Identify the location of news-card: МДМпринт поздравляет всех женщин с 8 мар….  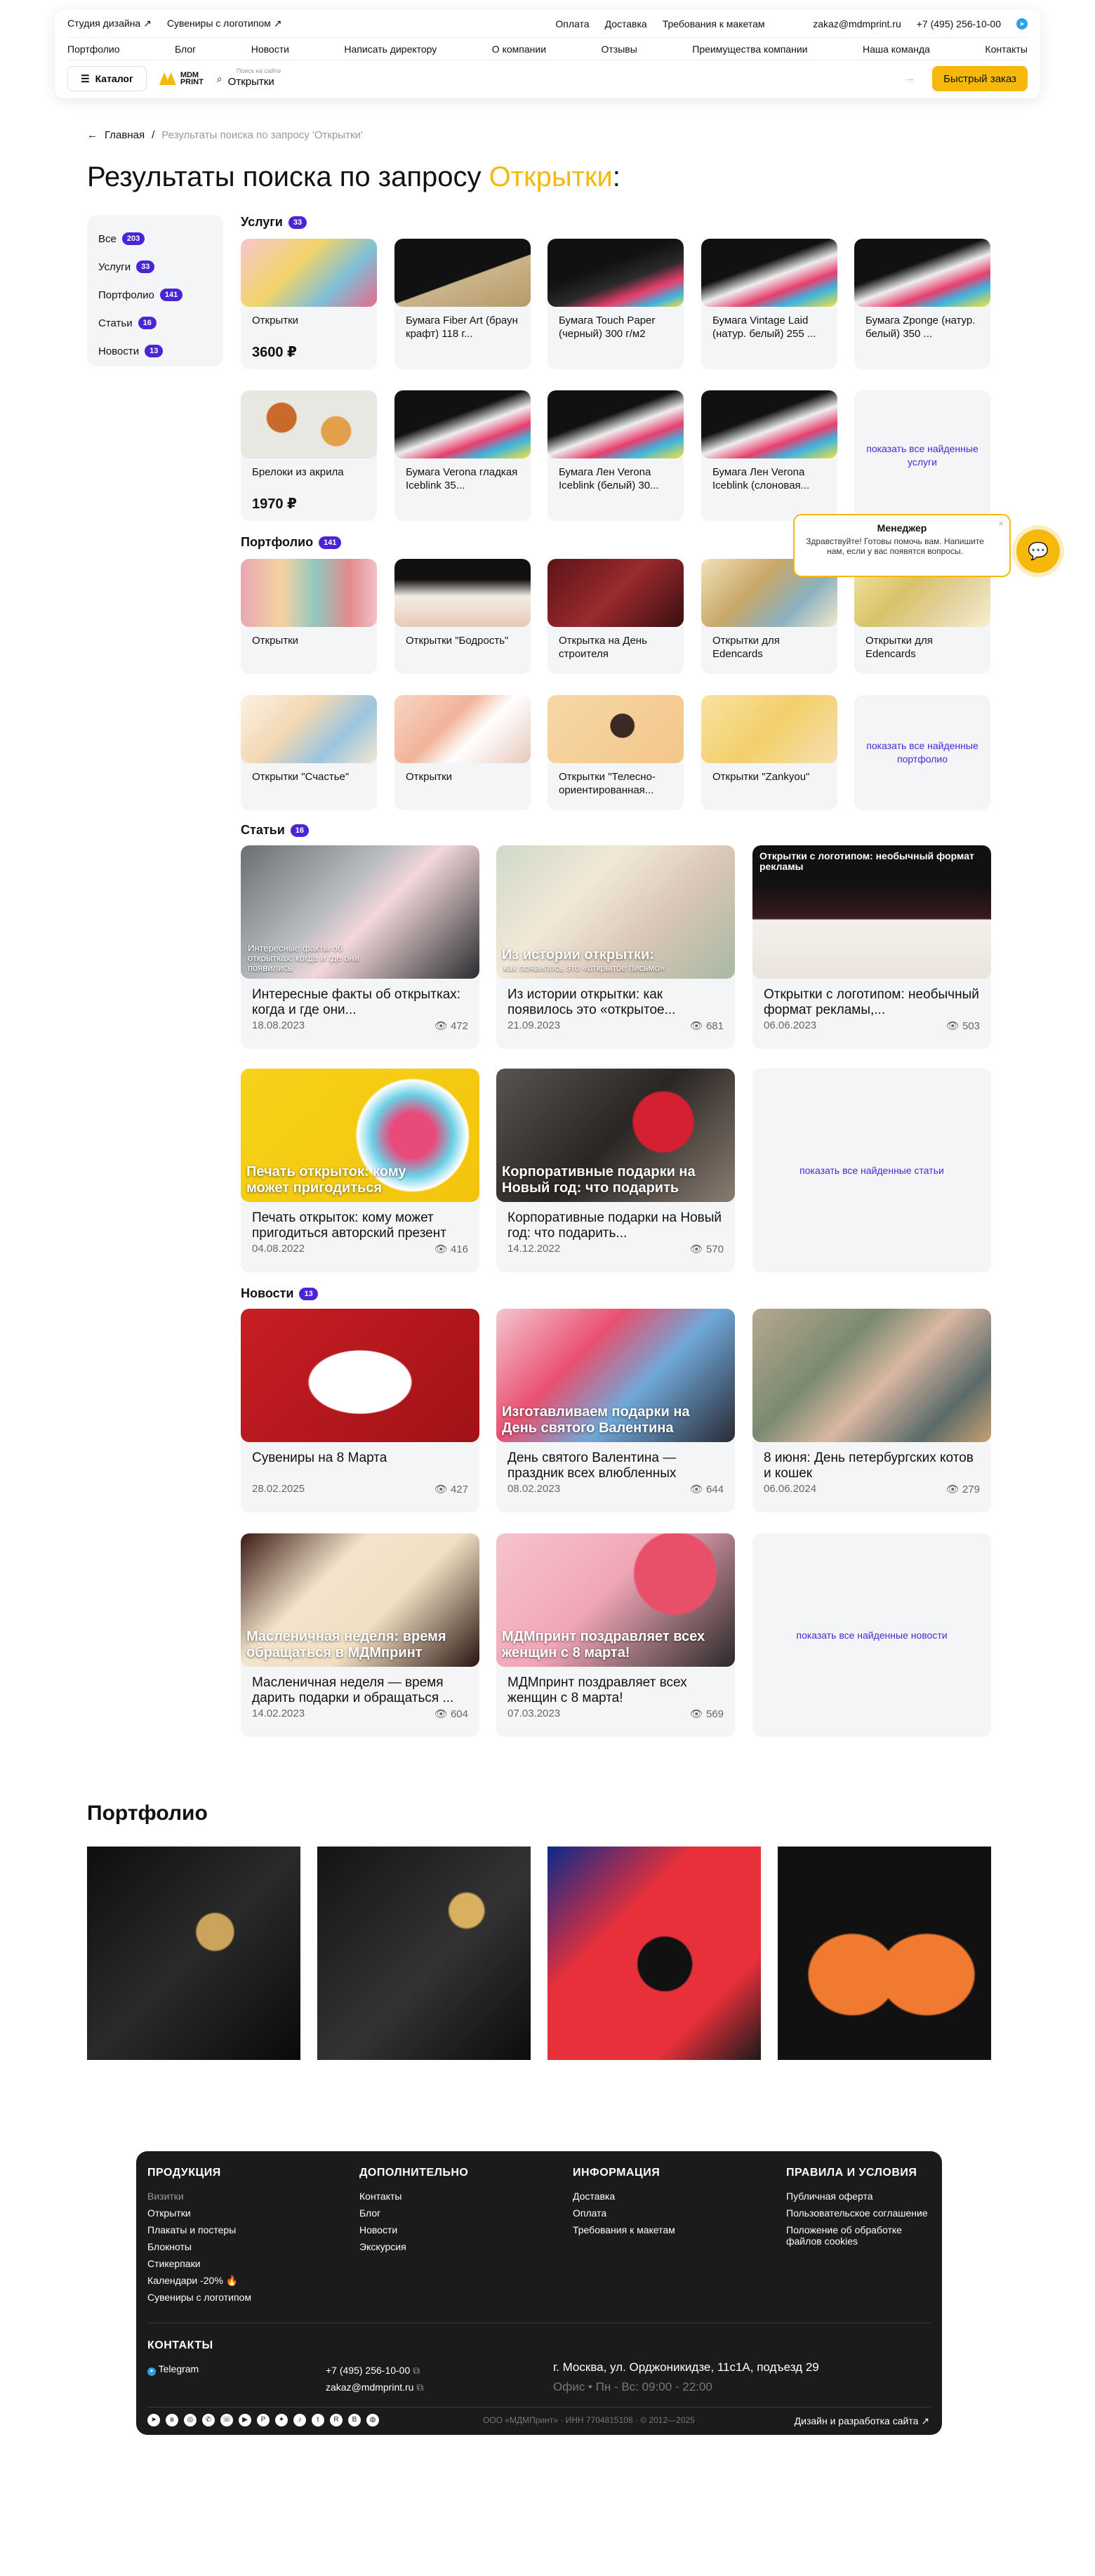
(615, 1635).